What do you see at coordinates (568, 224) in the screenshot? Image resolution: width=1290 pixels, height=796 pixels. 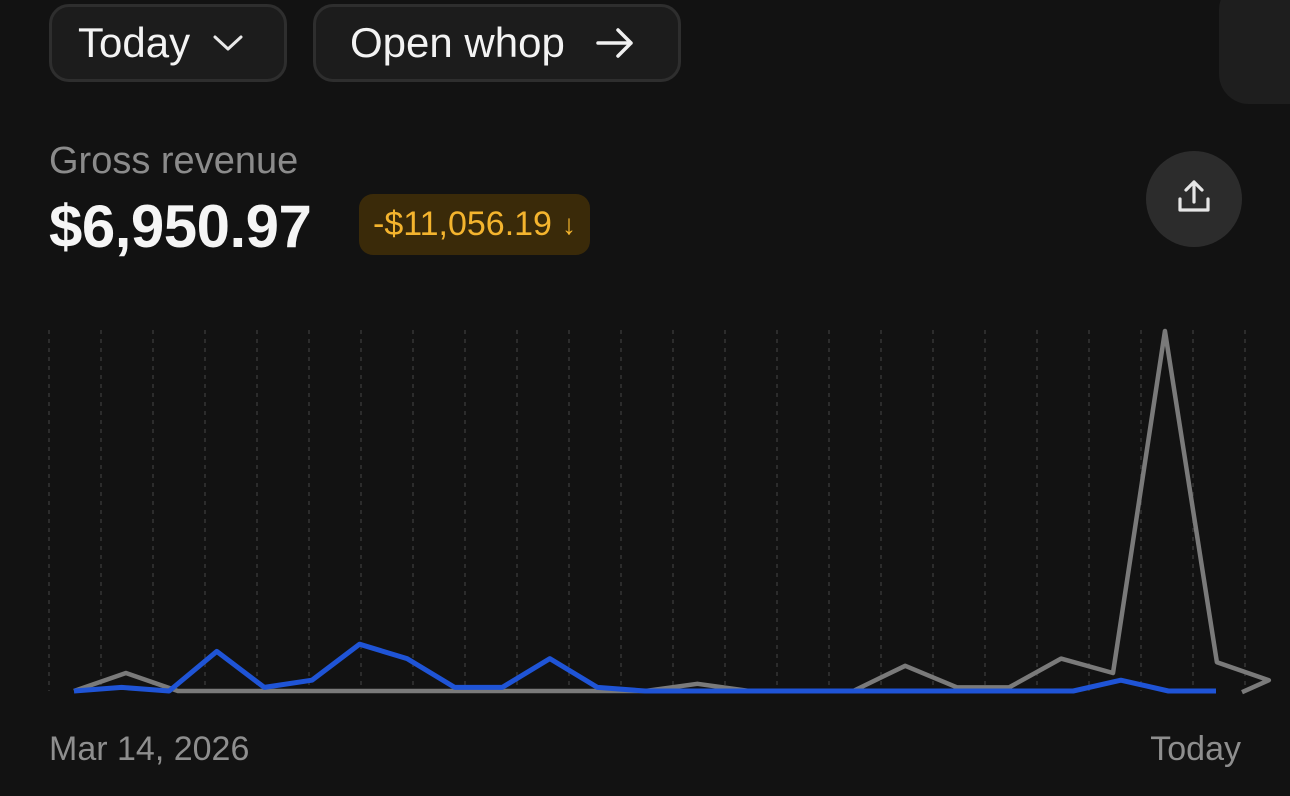 I see `delta-arrow: ↓` at bounding box center [568, 224].